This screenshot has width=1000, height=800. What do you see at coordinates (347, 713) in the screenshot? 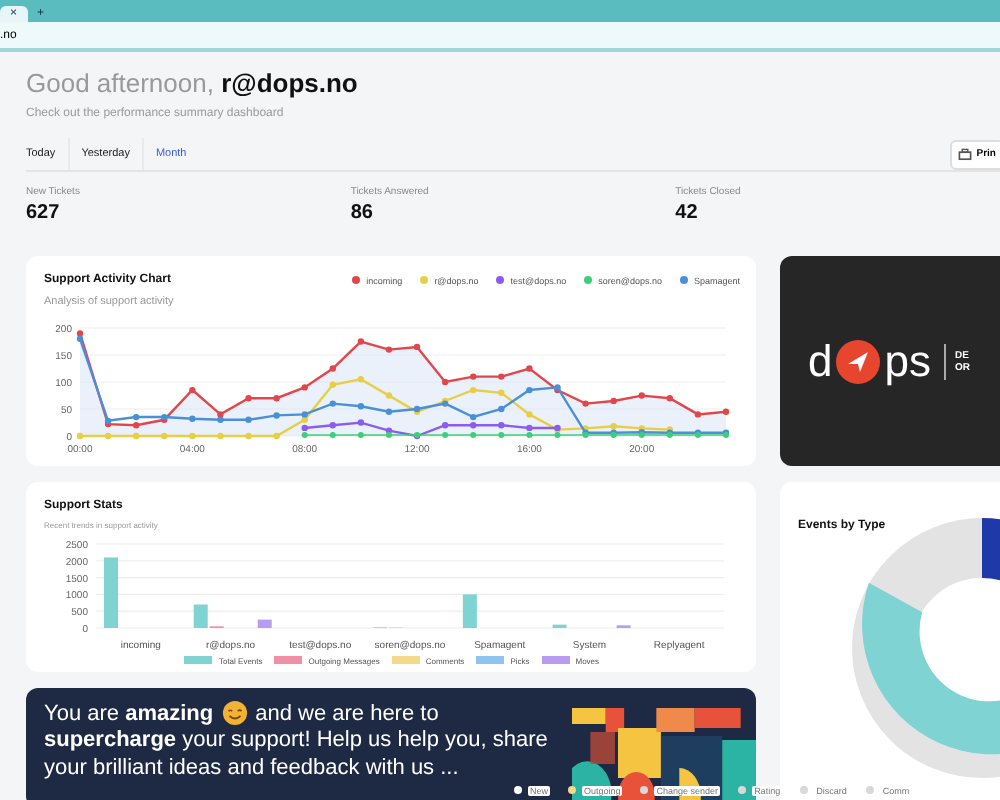
I see `banner-text: and we are here to` at bounding box center [347, 713].